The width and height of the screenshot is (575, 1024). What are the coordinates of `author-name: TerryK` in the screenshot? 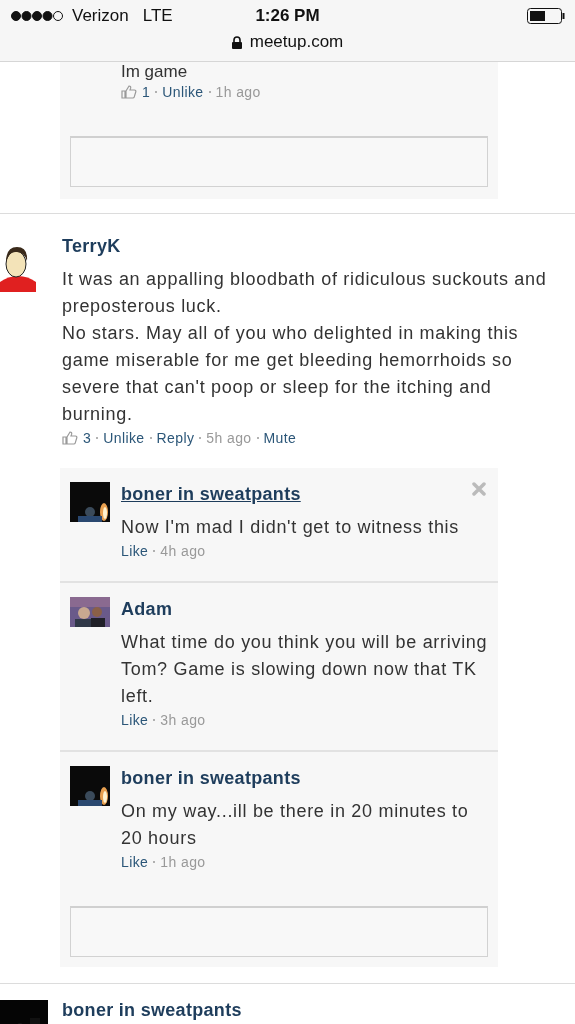 It's located at (91, 246).